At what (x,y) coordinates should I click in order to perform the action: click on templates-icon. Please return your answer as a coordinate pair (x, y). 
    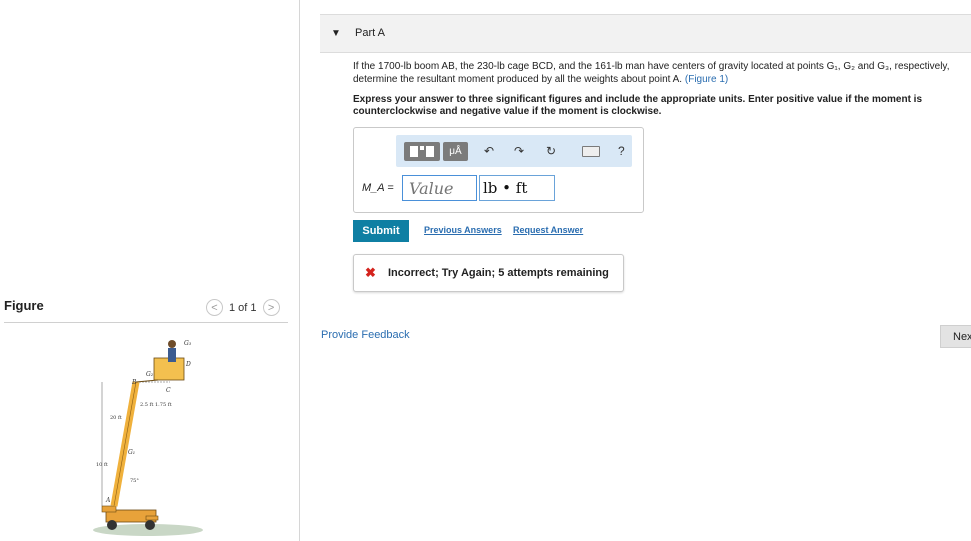
    Looking at the image, I should click on (422, 151).